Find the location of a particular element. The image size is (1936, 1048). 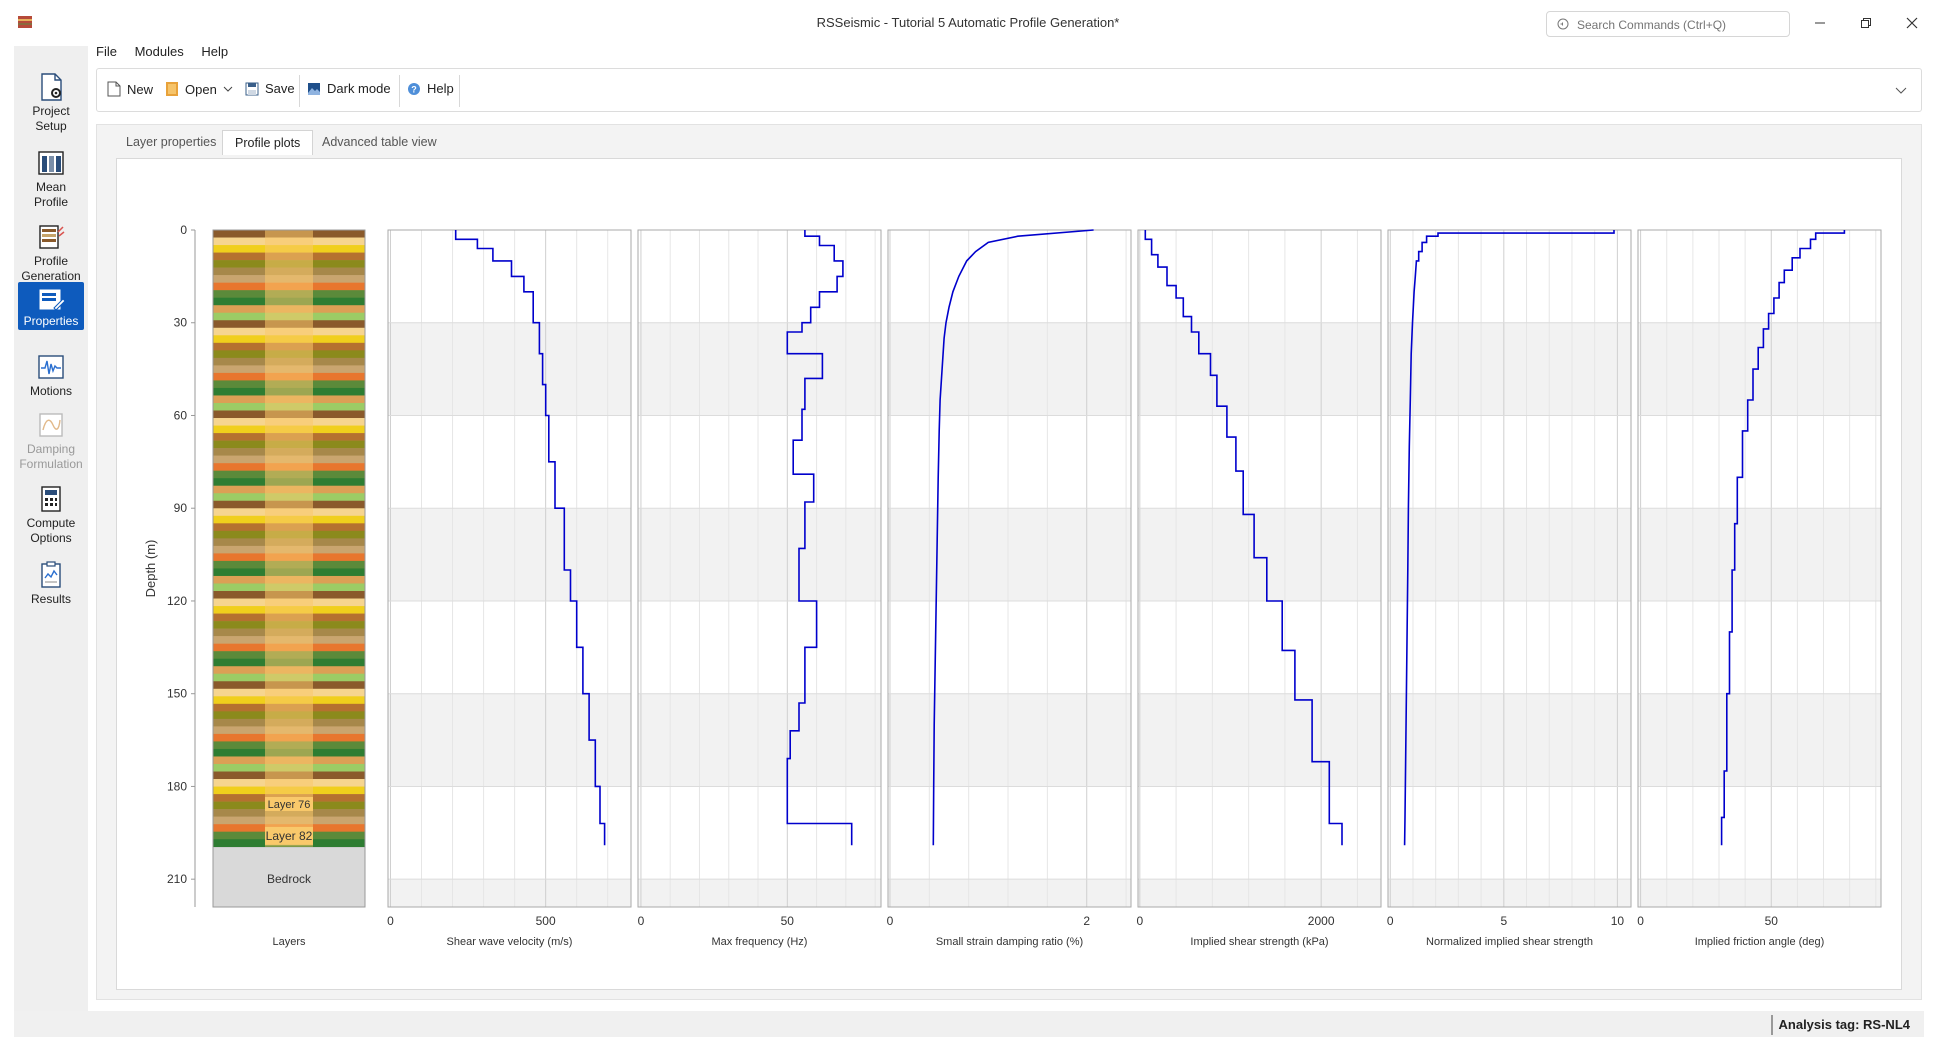

menu-help: Help is located at coordinates (214, 51).